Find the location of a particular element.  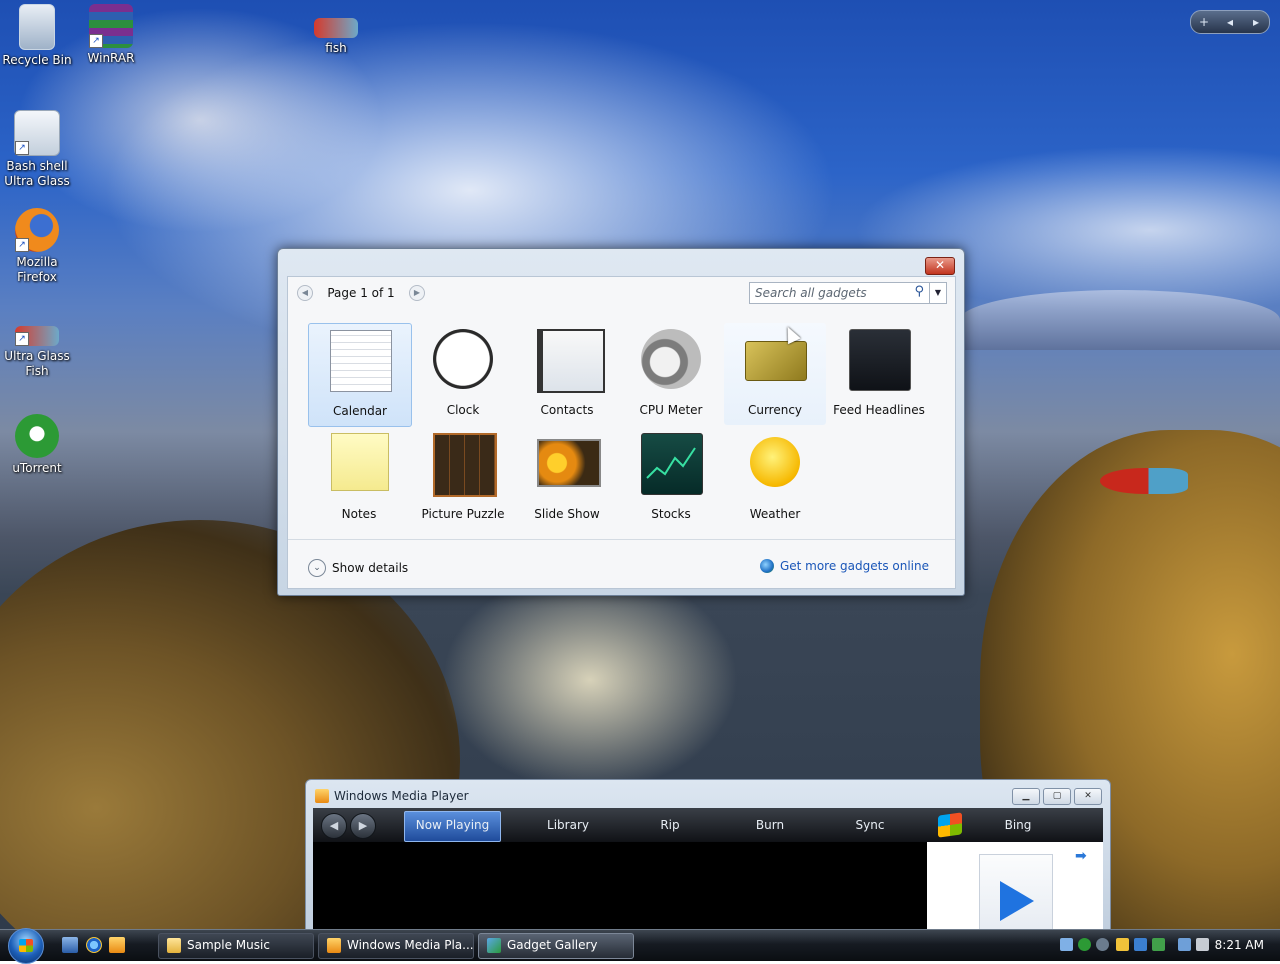

play-button is located at coordinates (1016, 895).